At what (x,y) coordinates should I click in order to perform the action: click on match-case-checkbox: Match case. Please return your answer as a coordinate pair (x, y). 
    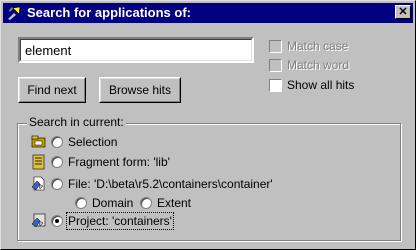
    Looking at the image, I should click on (308, 46).